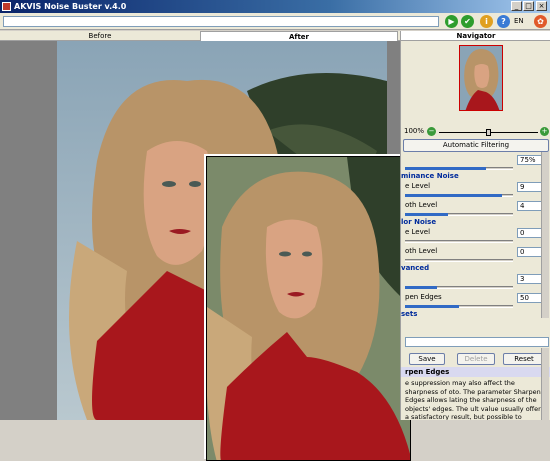 The width and height of the screenshot is (550, 461). What do you see at coordinates (418, 232) in the screenshot?
I see `color-noise-level-label: e Level` at bounding box center [418, 232].